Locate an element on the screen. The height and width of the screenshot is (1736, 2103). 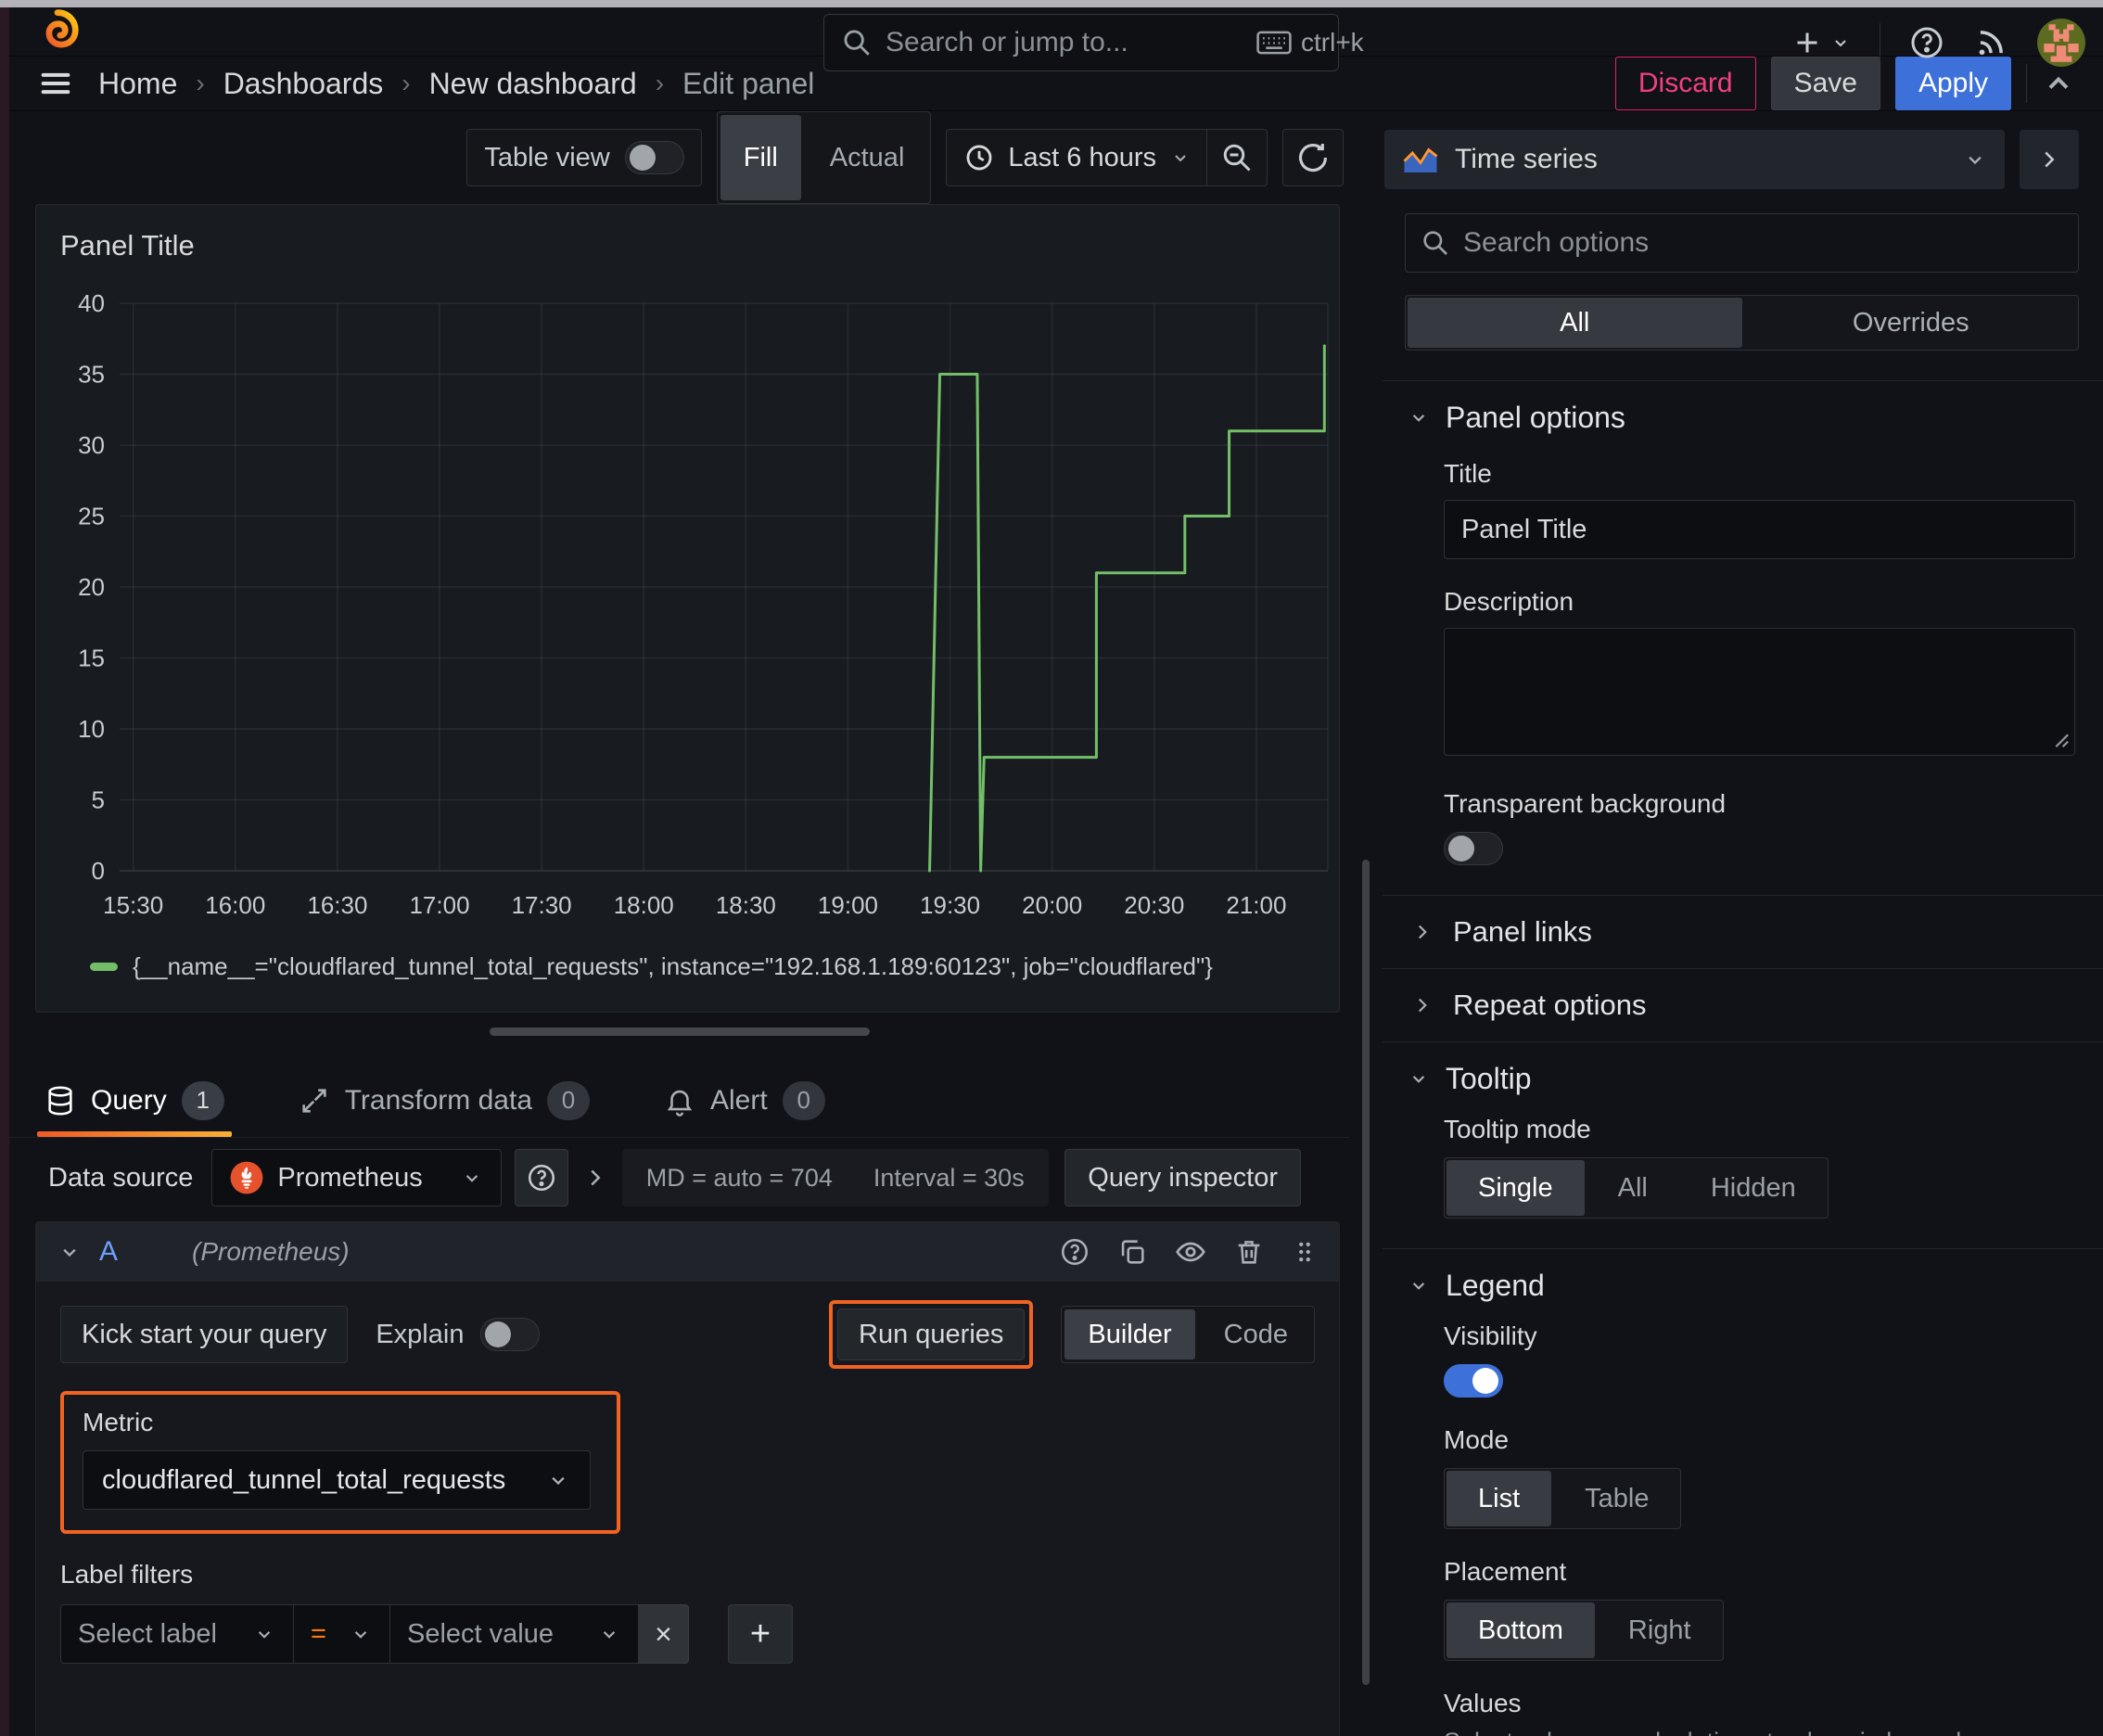
visualization-name: Time series is located at coordinates (1526, 159).